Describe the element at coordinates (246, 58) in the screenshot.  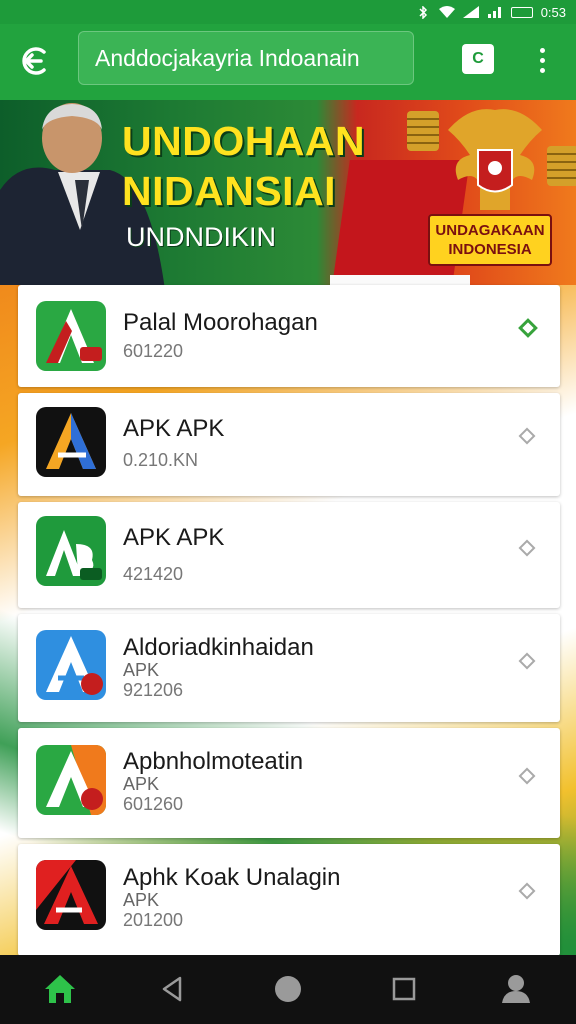
I see `url-field: Anddocjakayria Indoanain` at that location.